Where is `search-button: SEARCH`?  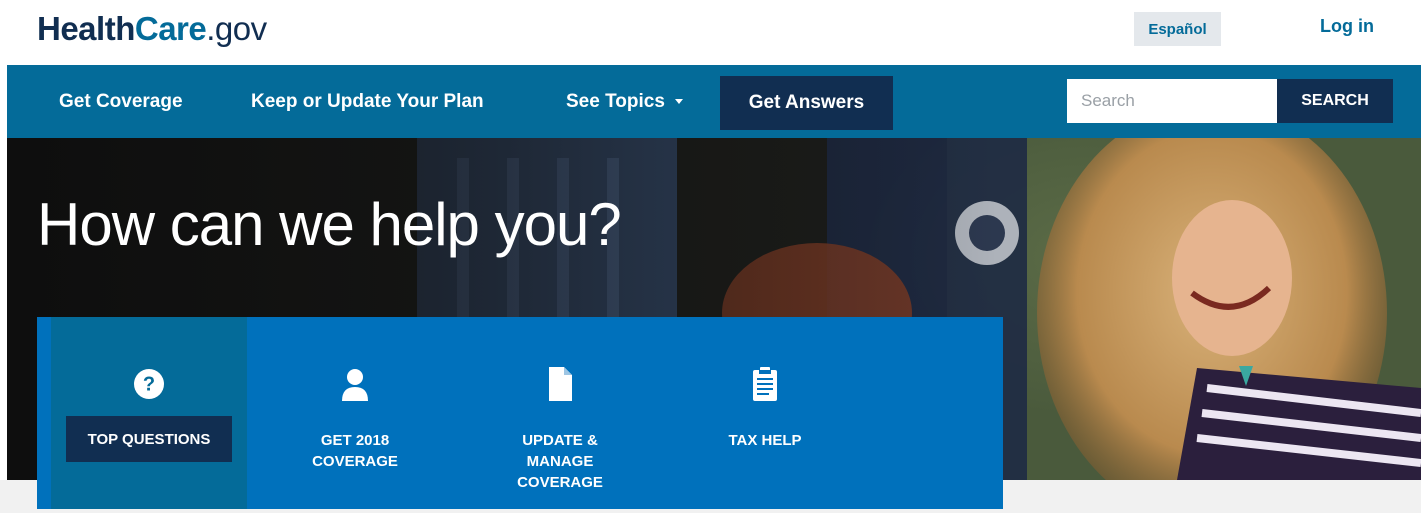
search-button: SEARCH is located at coordinates (1335, 101).